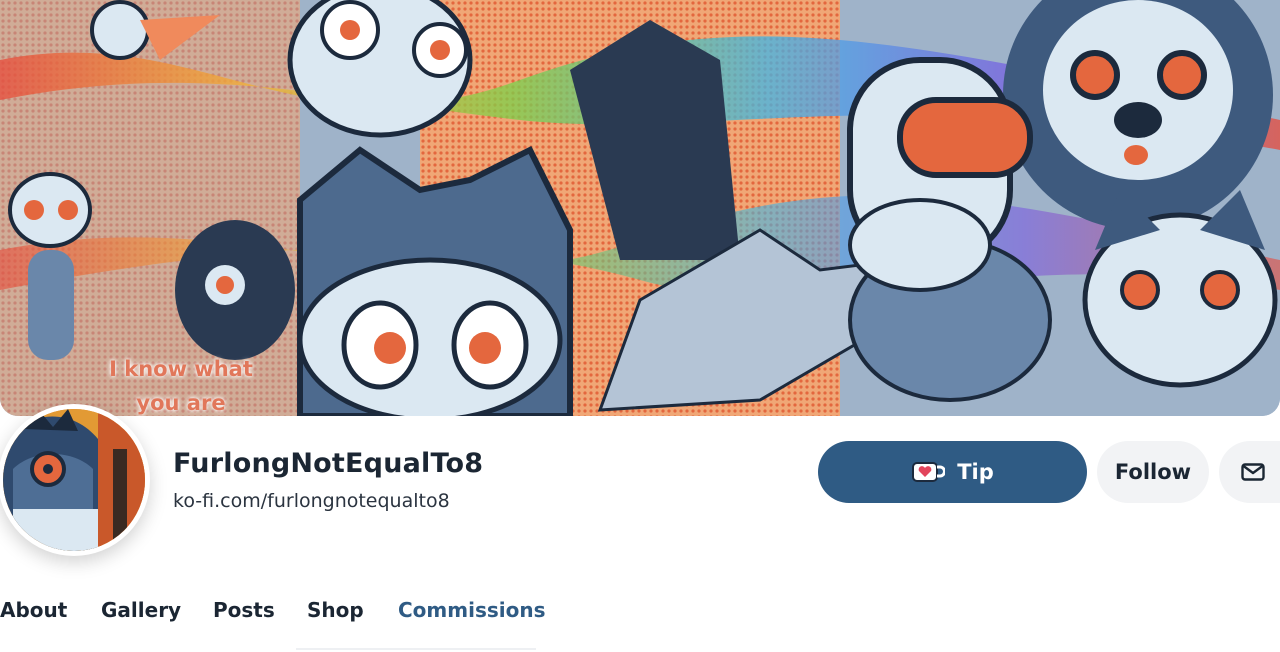 This screenshot has width=1280, height=652. What do you see at coordinates (640, 618) in the screenshot?
I see `profile-tabs: About Gallery Posts Shop Commissions` at bounding box center [640, 618].